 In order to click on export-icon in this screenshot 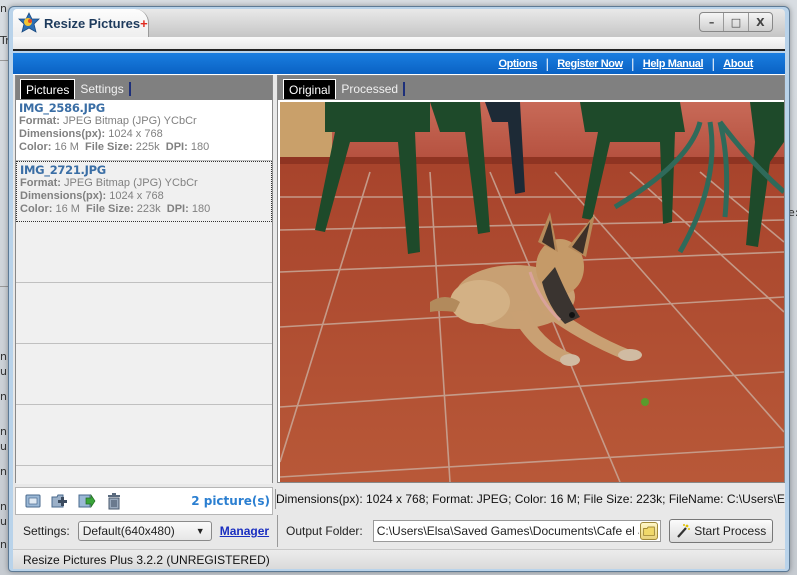, I will do `click(87, 501)`.